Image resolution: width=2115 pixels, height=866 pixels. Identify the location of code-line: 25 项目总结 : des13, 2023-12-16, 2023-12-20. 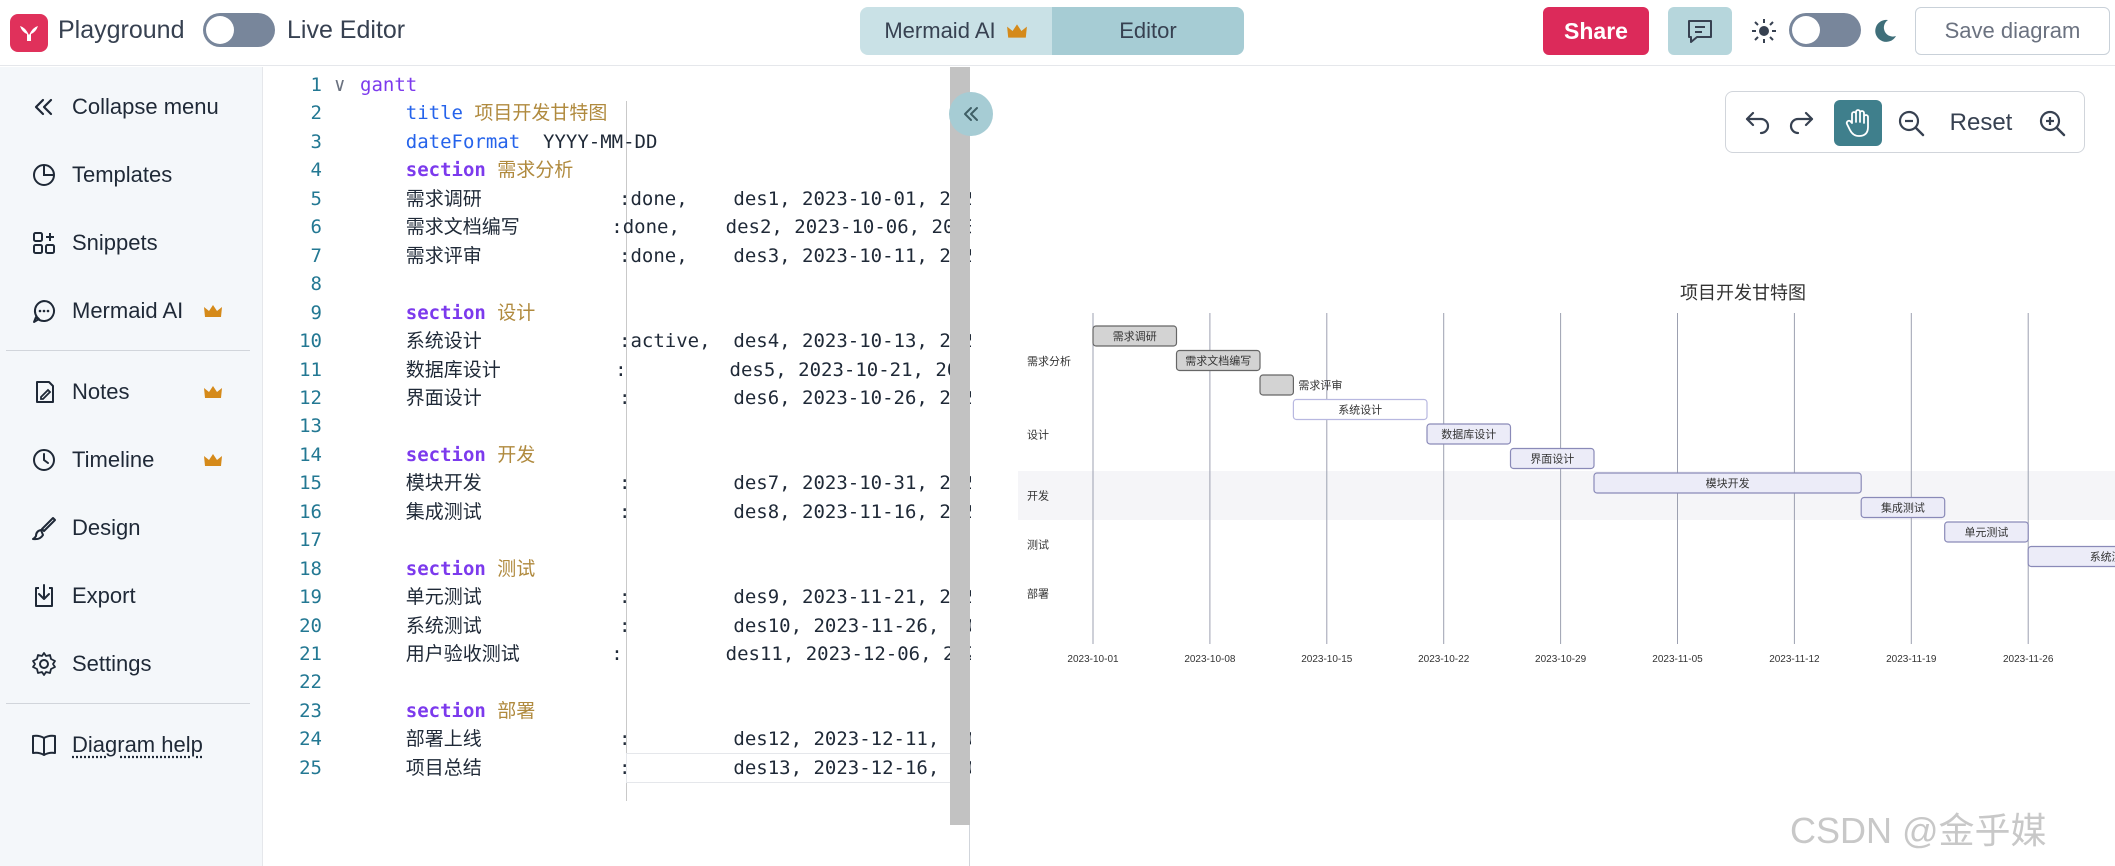
(664, 768).